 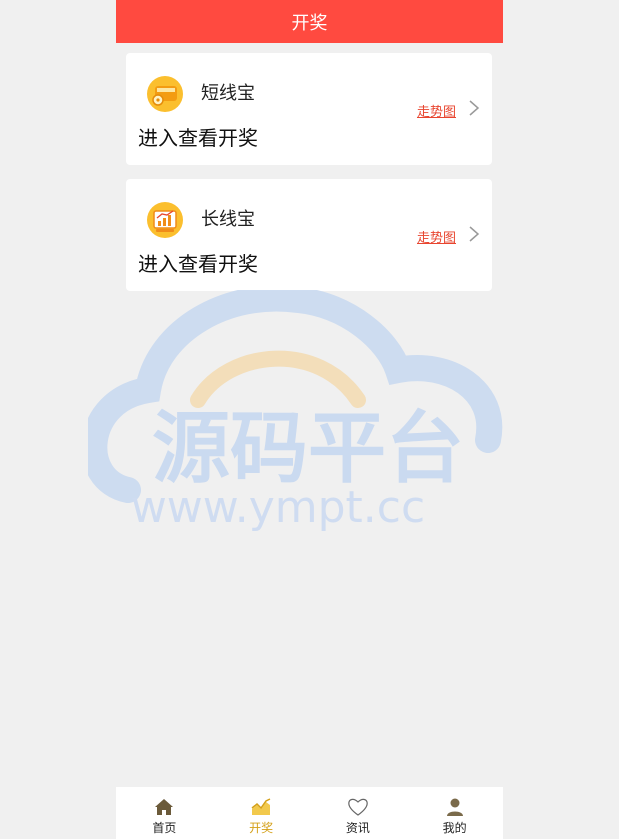 I want to click on page-header: 开奖, so click(x=309, y=21).